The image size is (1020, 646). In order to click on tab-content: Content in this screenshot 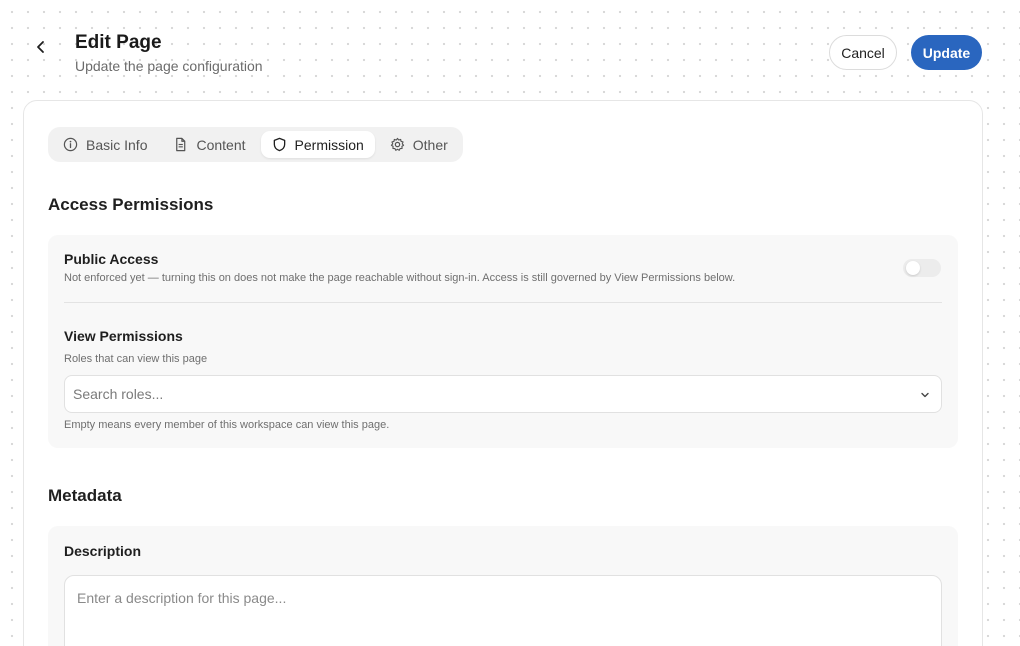, I will do `click(209, 144)`.